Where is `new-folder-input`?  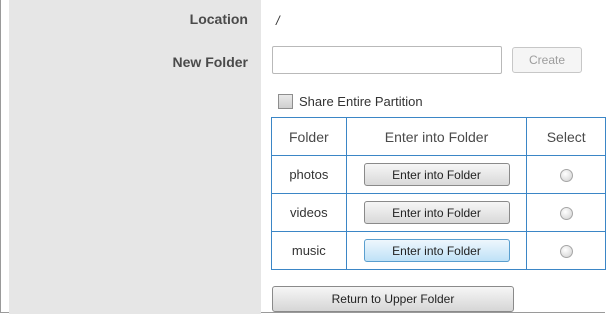 new-folder-input is located at coordinates (387, 60).